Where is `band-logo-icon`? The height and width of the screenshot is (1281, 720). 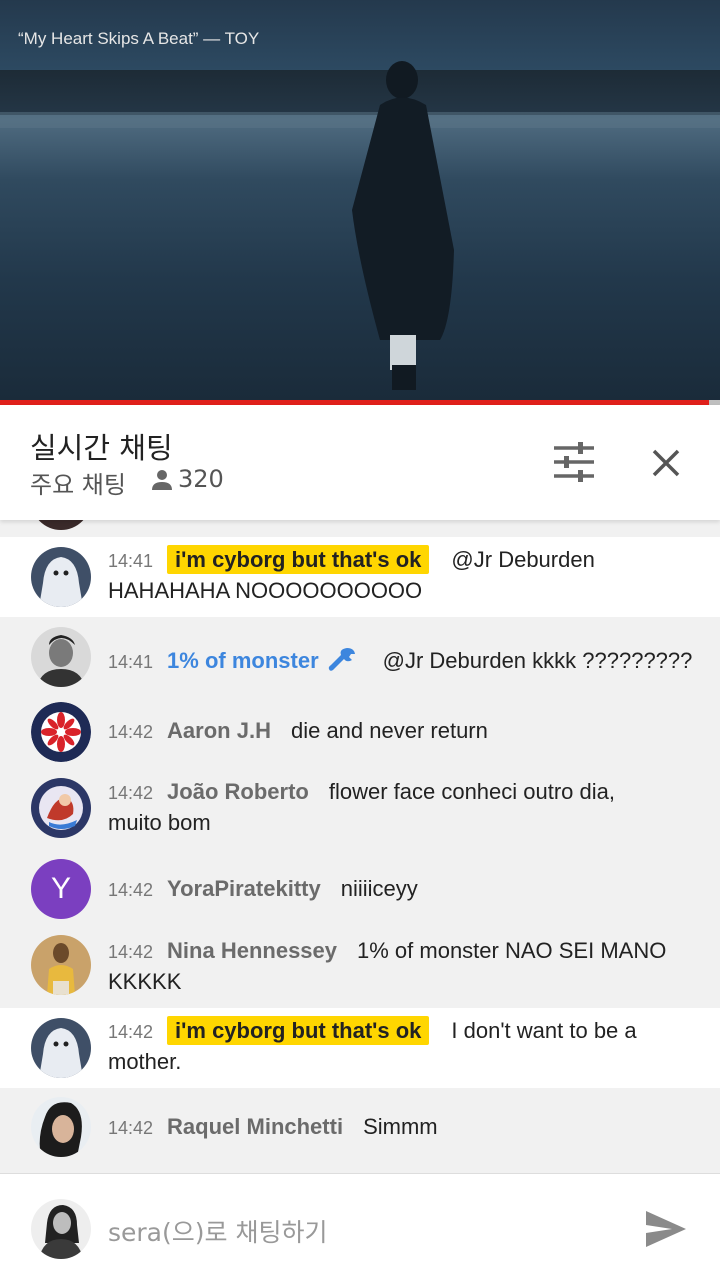
band-logo-icon is located at coordinates (61, 732).